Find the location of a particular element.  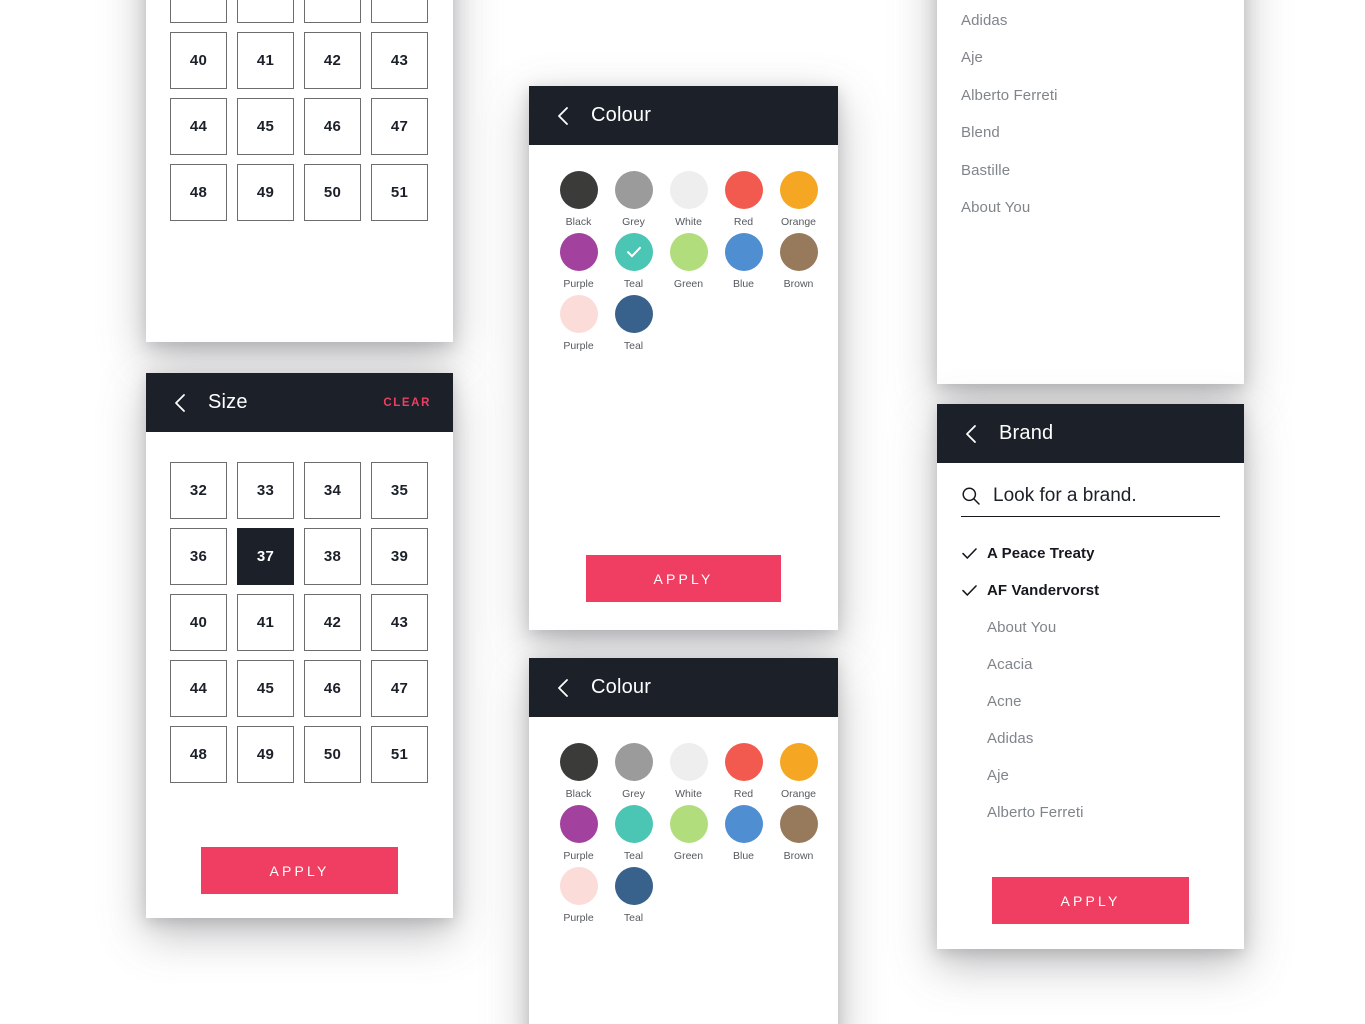

size-cell: 49 is located at coordinates (265, 192).